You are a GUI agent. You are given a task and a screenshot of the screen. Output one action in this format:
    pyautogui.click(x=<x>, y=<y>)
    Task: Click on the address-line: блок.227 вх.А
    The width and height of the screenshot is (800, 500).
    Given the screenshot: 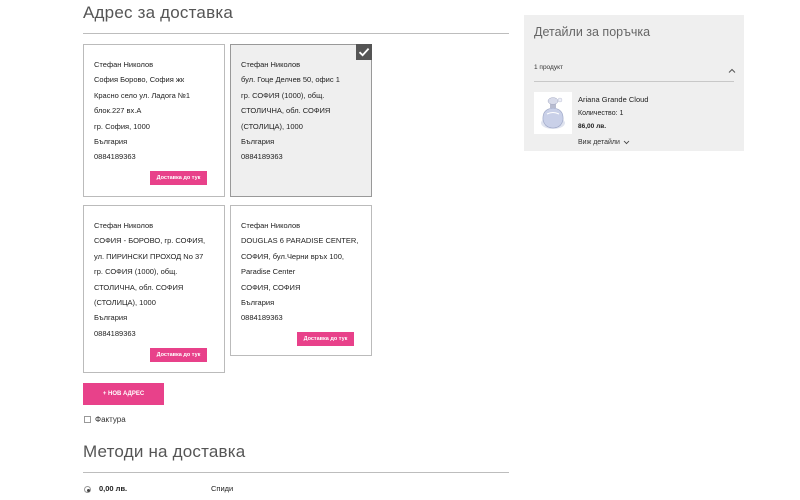 What is the action you would take?
    pyautogui.click(x=118, y=111)
    